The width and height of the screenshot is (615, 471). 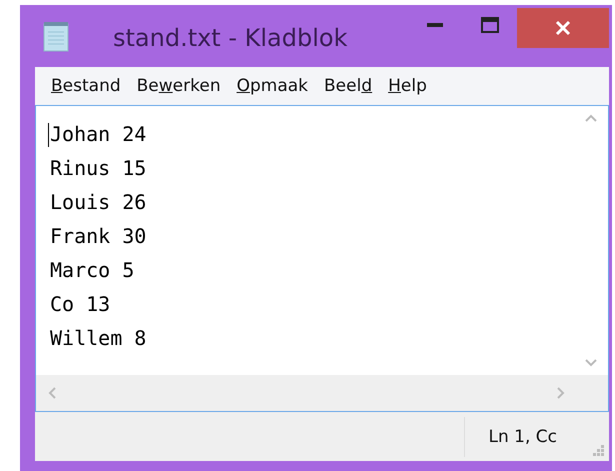 I want to click on menu-item: Bewerken, so click(x=178, y=86).